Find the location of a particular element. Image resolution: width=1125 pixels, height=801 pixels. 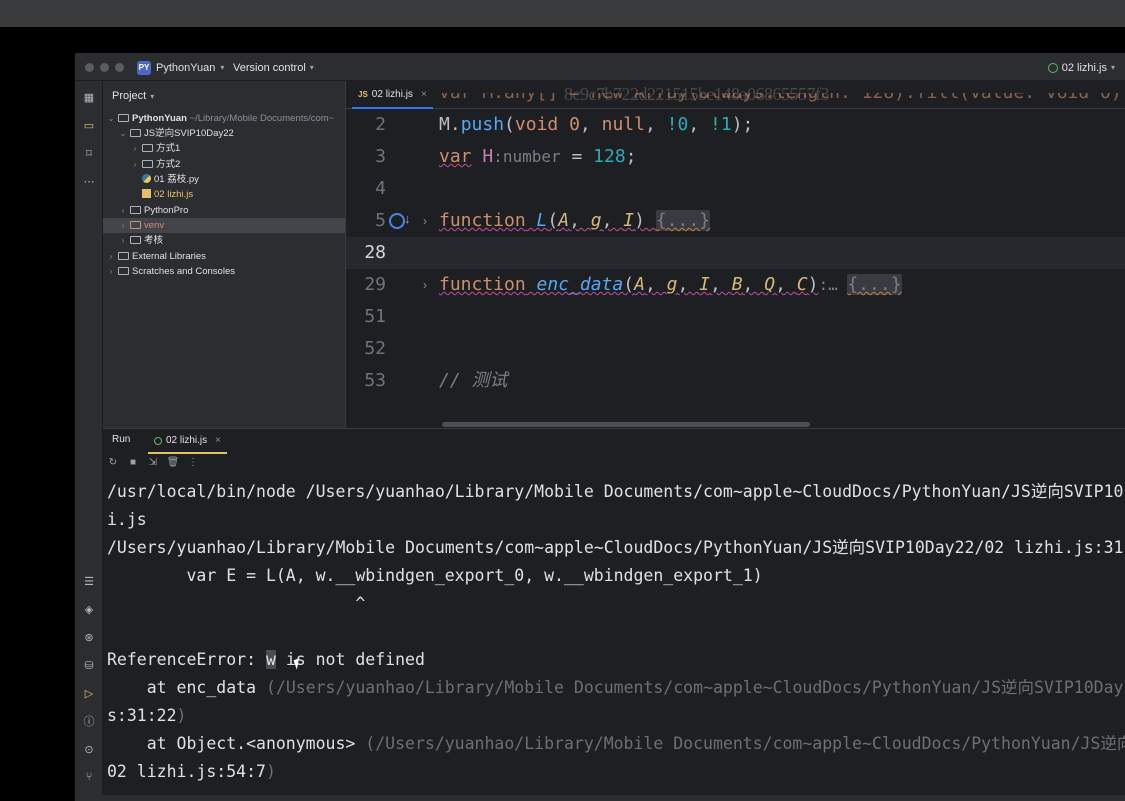

run-configuration-selector: 02 lizhi.js ▾ is located at coordinates (1081, 67).